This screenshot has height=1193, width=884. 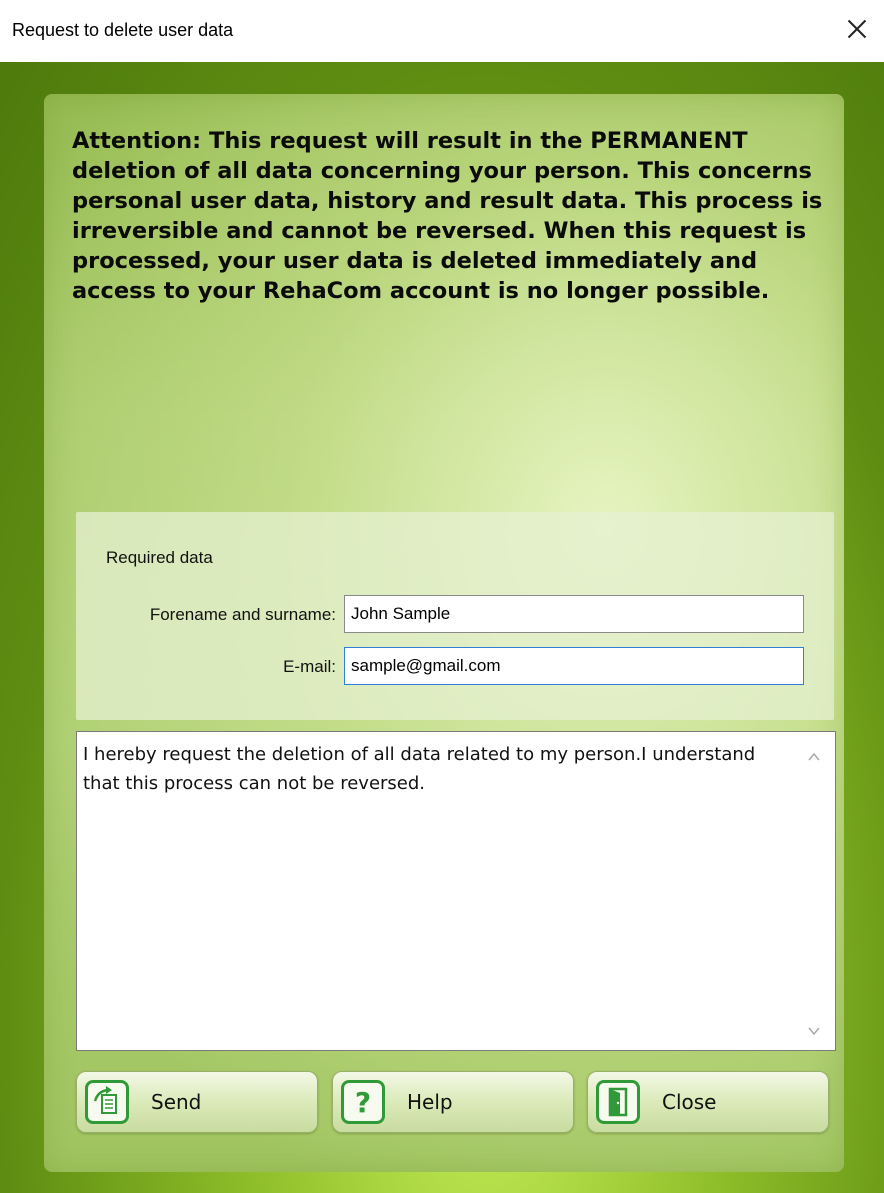 I want to click on window-title: Request to delete user data, so click(x=123, y=30).